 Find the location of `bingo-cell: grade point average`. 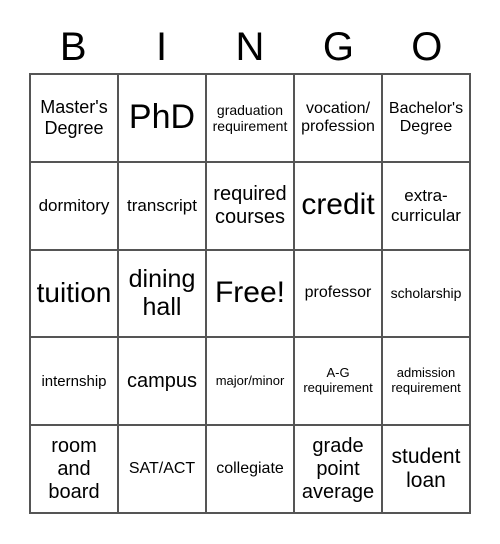

bingo-cell: grade point average is located at coordinates (338, 469).